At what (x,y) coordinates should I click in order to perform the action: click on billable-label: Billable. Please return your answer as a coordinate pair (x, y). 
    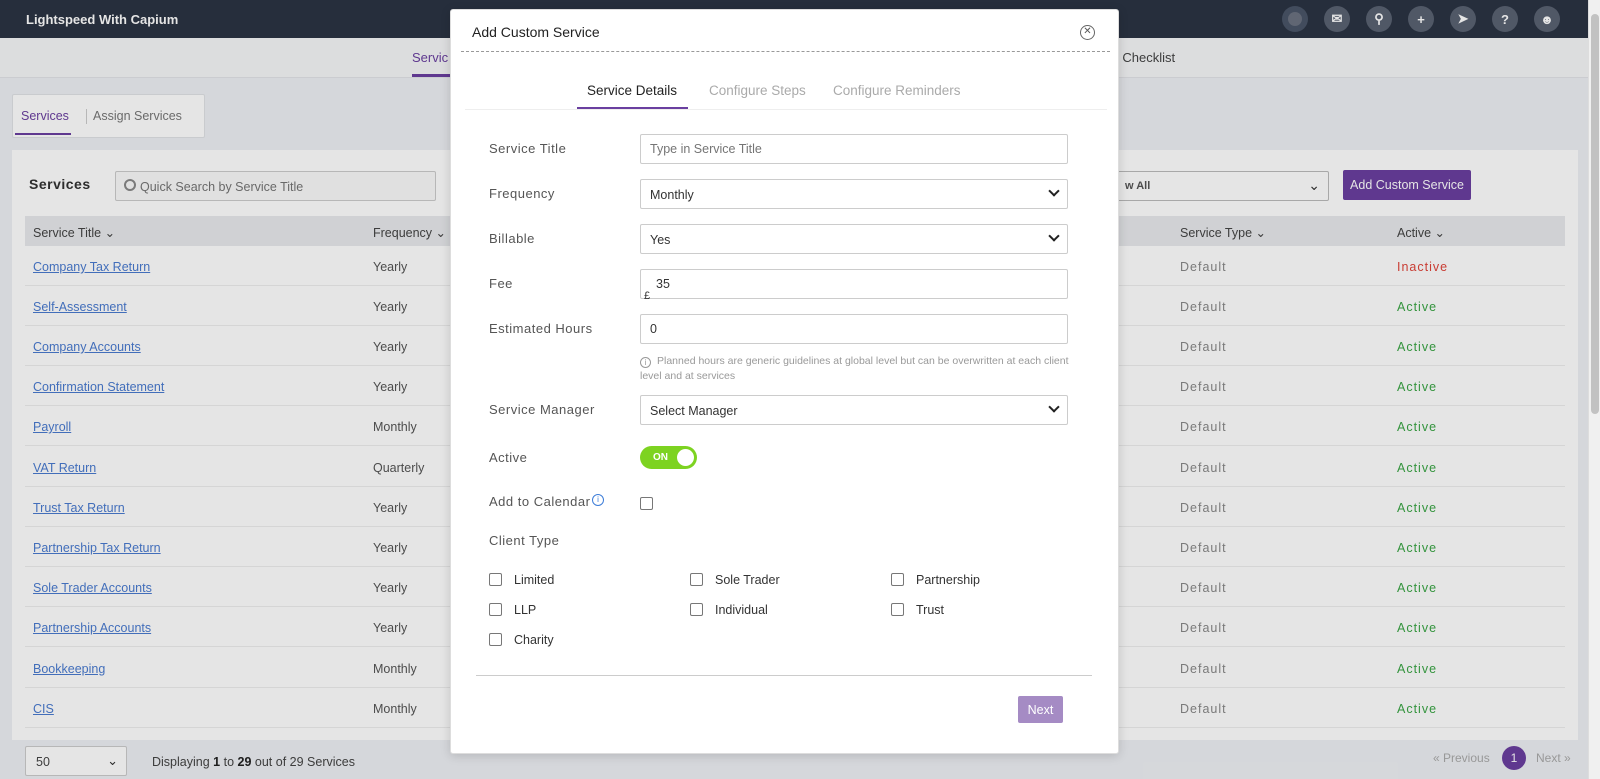
    Looking at the image, I should click on (512, 238).